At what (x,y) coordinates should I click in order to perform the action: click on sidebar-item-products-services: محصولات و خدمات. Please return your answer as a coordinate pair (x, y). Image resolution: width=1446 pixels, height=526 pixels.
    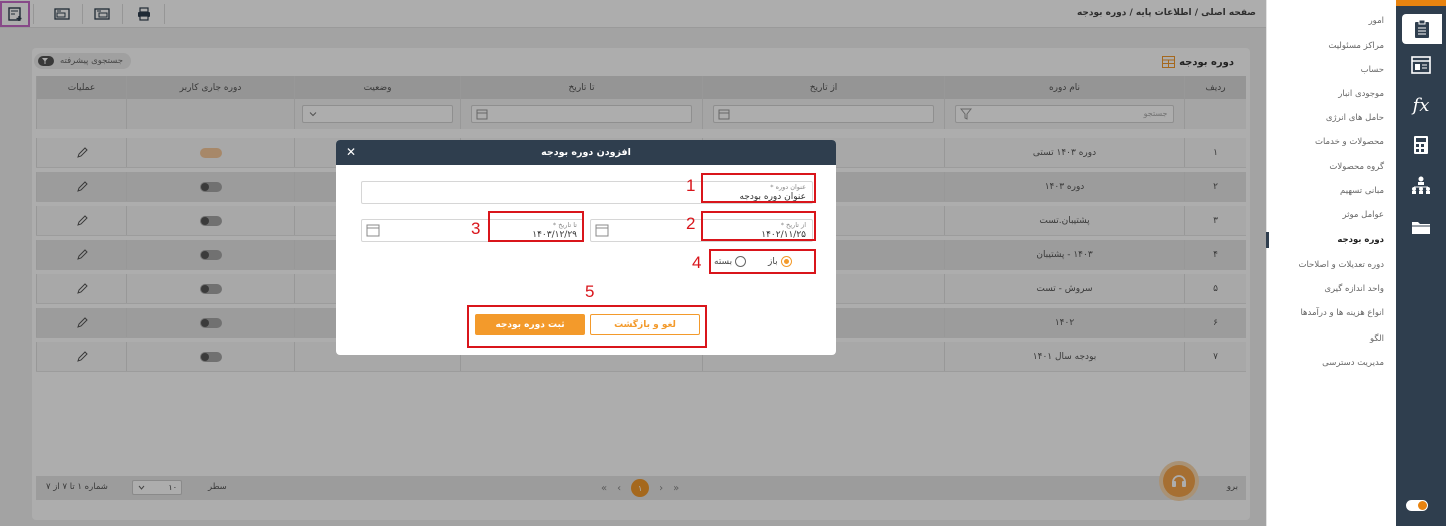
    Looking at the image, I should click on (1349, 142).